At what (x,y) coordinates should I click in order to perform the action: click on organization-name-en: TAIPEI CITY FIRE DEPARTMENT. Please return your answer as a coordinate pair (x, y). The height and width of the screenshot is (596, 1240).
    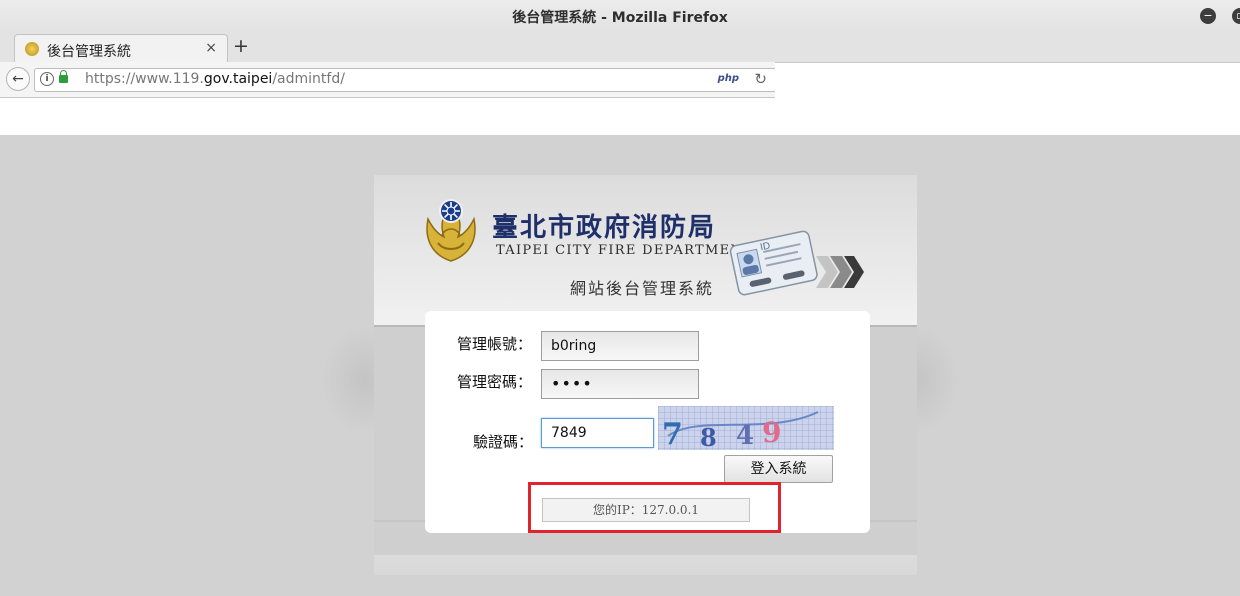
    Looking at the image, I should click on (625, 250).